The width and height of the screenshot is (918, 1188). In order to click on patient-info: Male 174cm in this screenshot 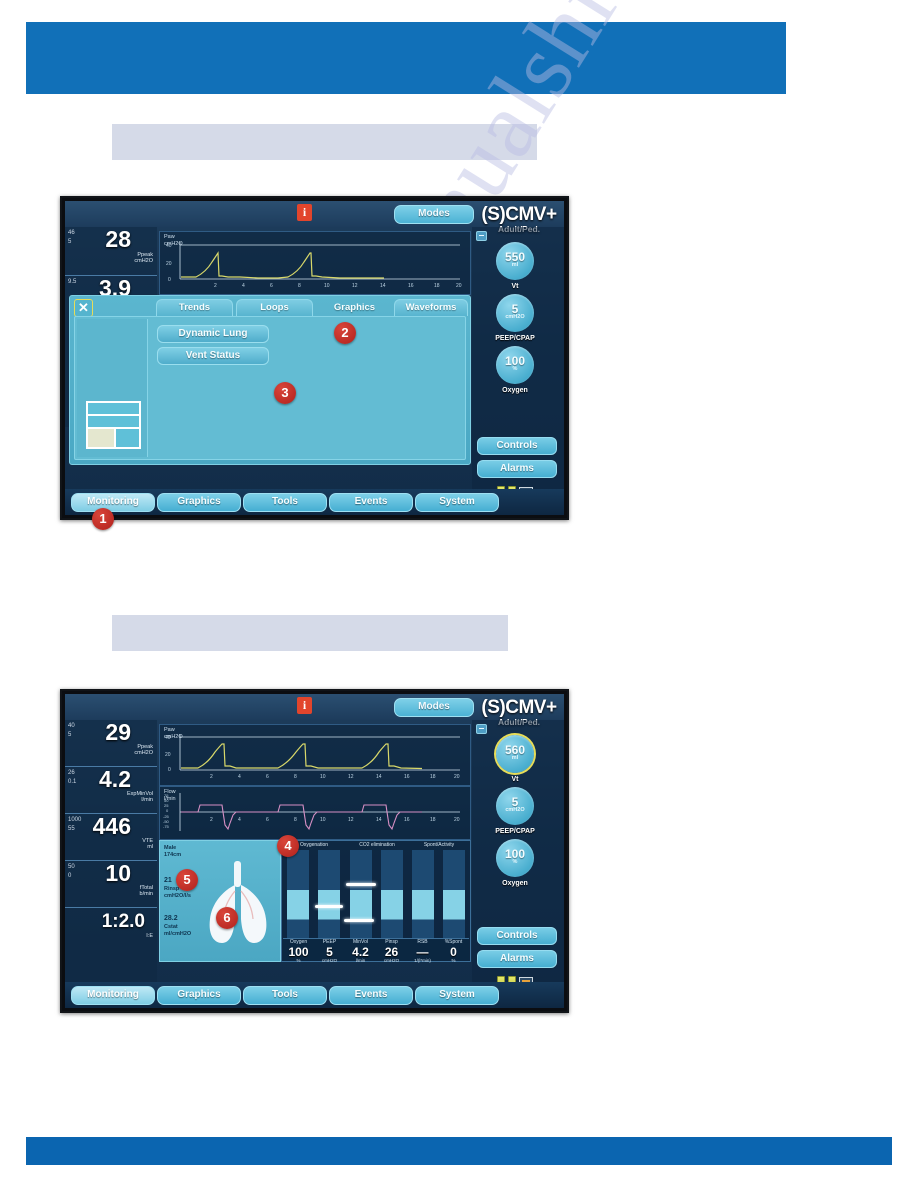, I will do `click(173, 851)`.